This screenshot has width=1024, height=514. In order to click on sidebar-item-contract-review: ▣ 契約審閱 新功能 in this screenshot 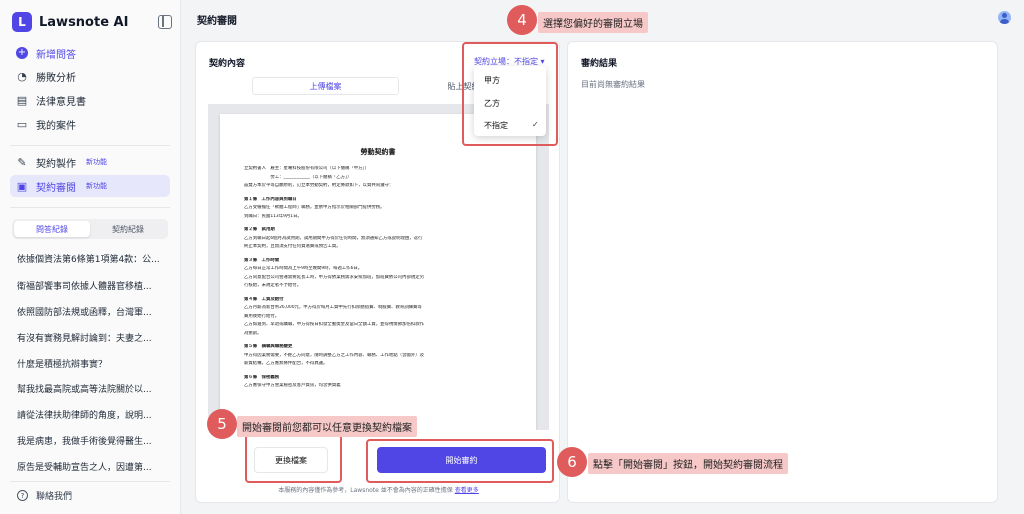, I will do `click(90, 186)`.